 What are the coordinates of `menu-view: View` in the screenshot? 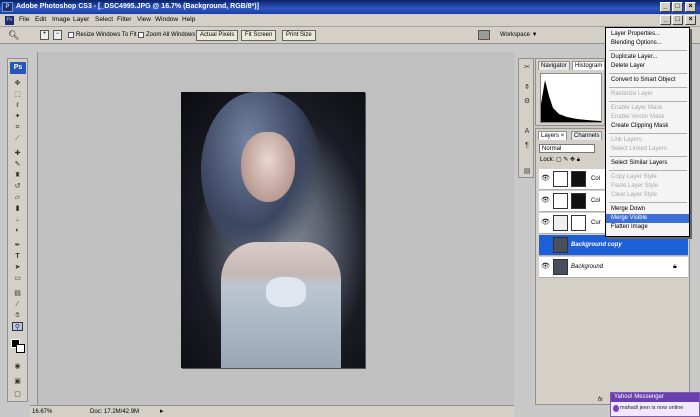 It's located at (144, 19).